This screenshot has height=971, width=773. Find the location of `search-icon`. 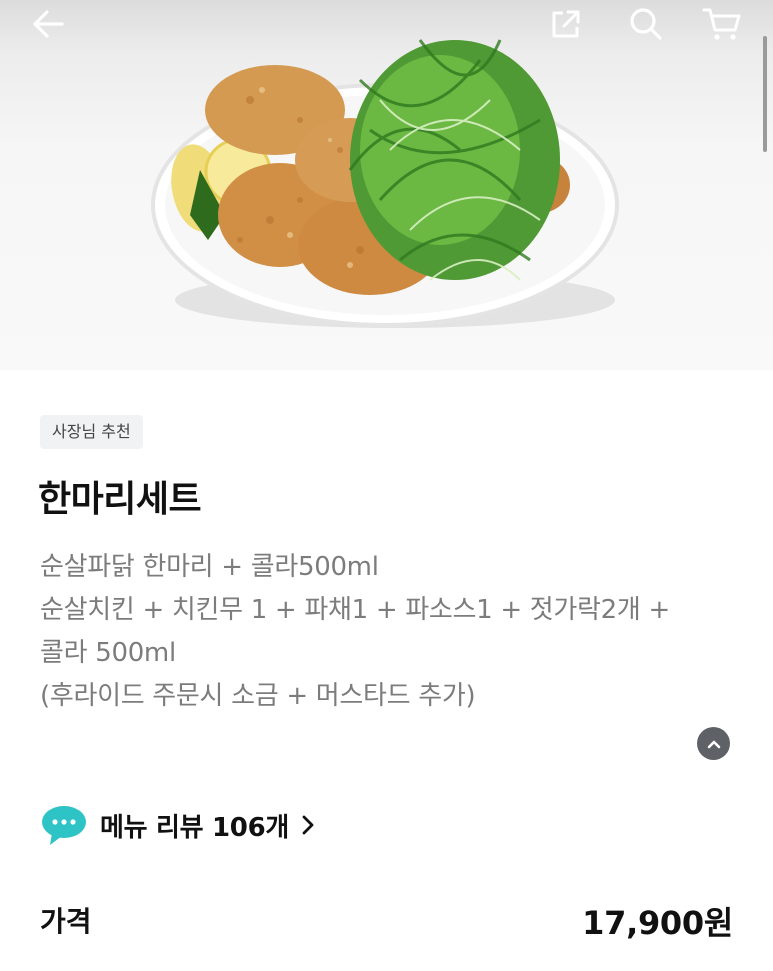

search-icon is located at coordinates (646, 24).